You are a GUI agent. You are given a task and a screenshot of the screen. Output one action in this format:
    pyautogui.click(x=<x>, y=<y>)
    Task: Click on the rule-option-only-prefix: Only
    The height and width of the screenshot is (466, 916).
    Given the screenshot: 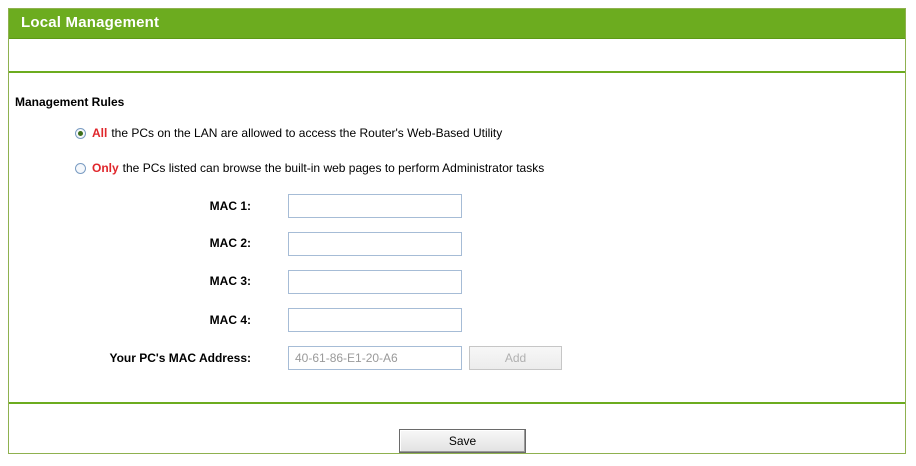 What is the action you would take?
    pyautogui.click(x=105, y=168)
    